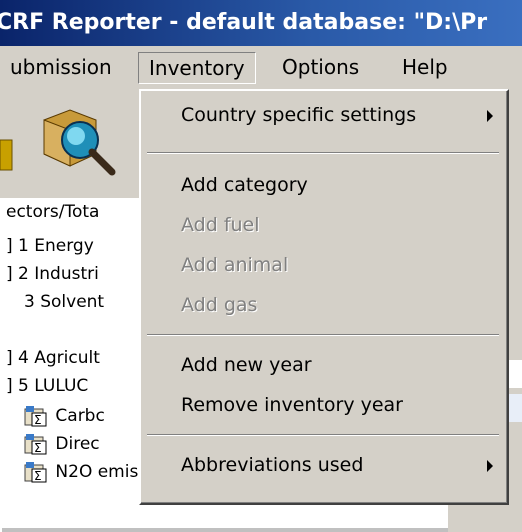 The width and height of the screenshot is (522, 532). I want to click on tree-item-label: 5 LULUC, so click(53, 386).